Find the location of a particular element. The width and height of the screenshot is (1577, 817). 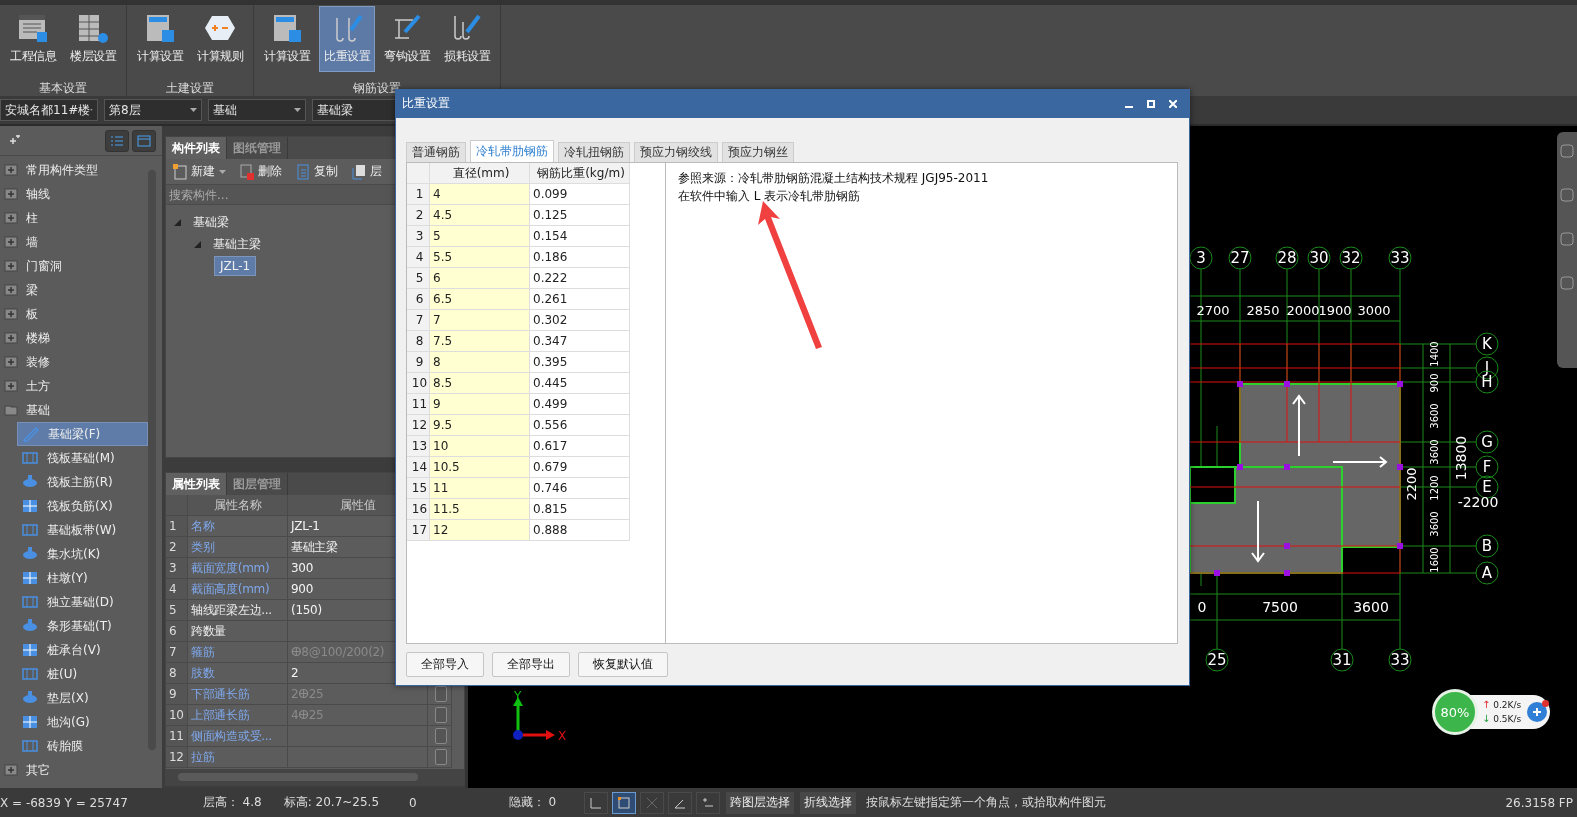

table-cell: 0.125 is located at coordinates (580, 216).